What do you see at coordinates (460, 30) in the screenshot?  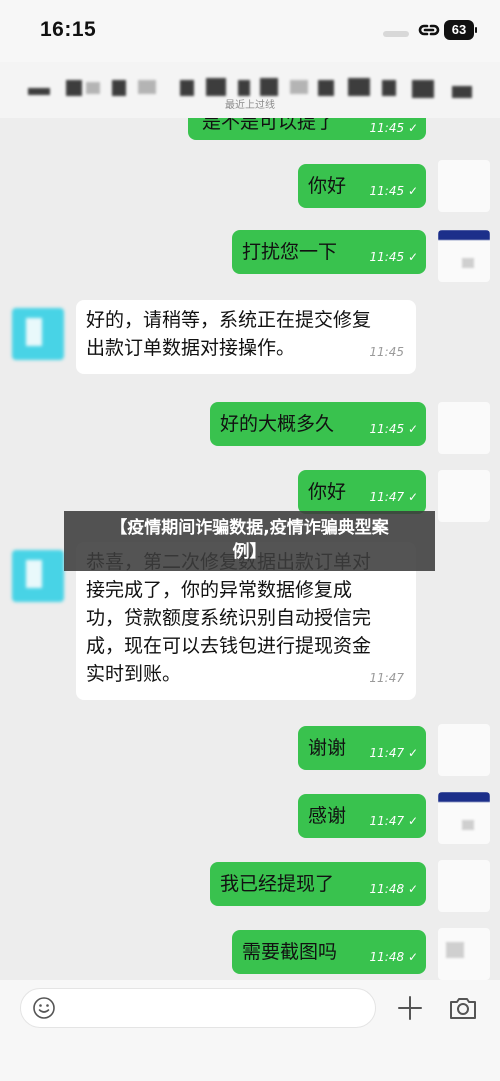 I see `battery-icon: 63` at bounding box center [460, 30].